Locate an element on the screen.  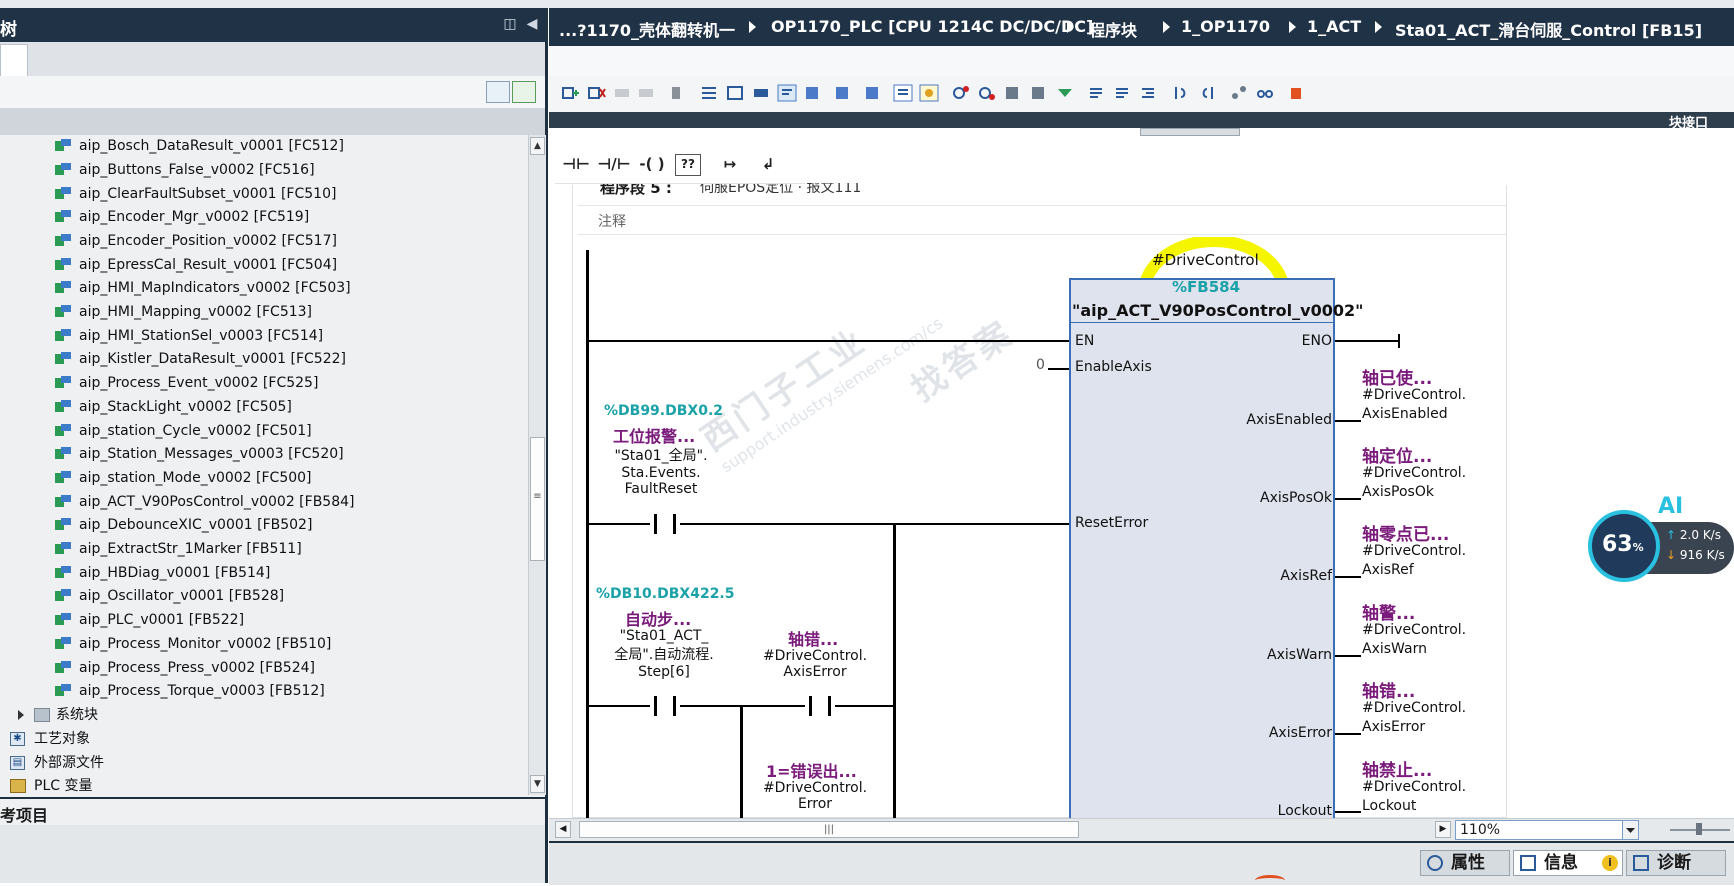
open-networks-icon is located at coordinates (761, 93).